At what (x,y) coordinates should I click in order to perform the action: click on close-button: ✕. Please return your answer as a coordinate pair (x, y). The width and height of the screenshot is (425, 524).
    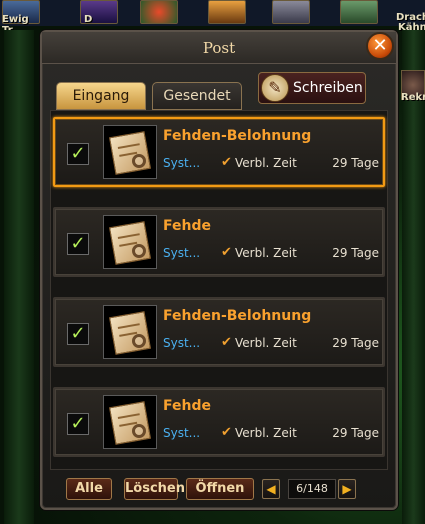
    Looking at the image, I should click on (380, 46).